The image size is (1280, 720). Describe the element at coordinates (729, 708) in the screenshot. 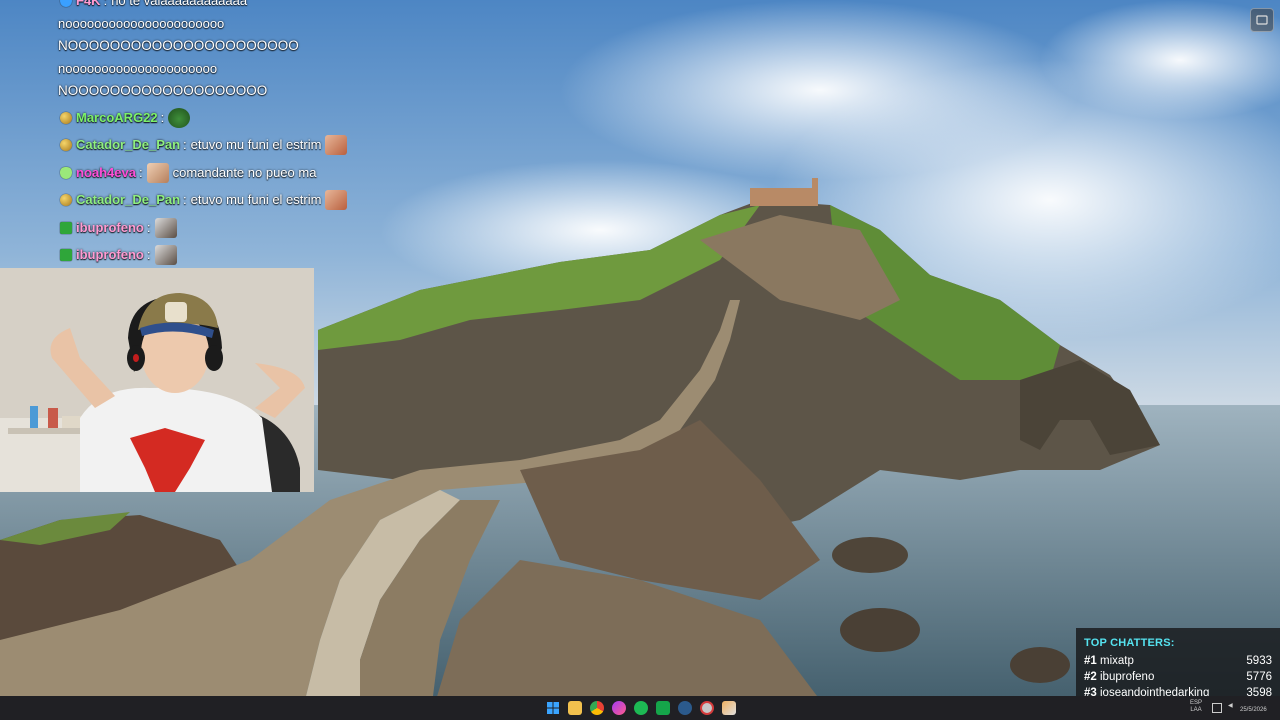

I see `game-icon` at that location.